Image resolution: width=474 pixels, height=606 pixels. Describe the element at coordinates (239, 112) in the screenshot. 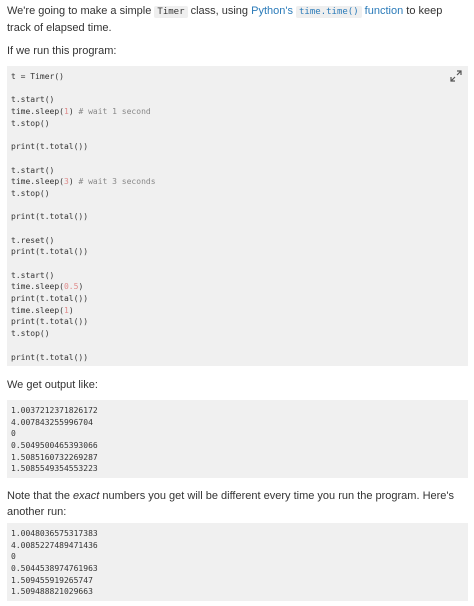

I see `code-line: time.sleep(1) # wait 1 second` at that location.